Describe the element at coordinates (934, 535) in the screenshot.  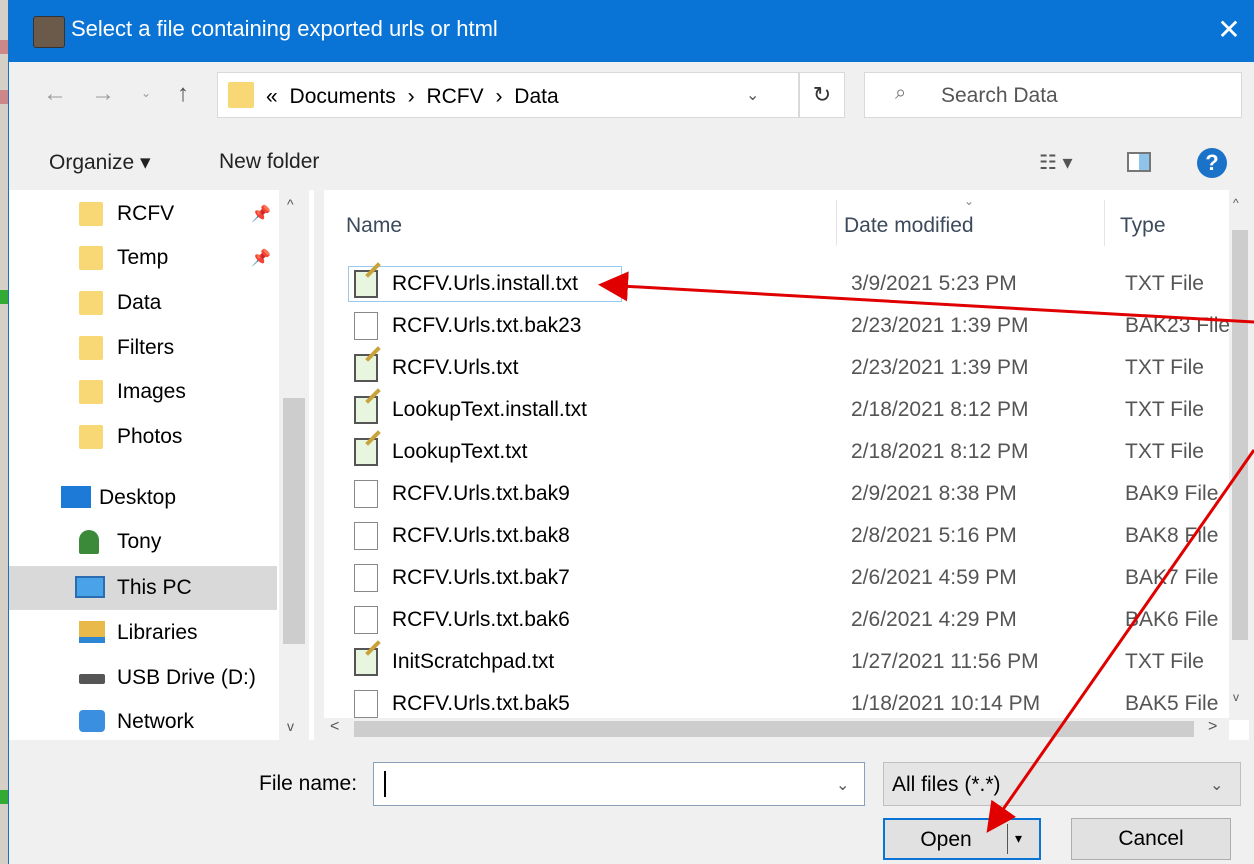
I see `file-date: 2/8/2021 5:16 PM` at that location.